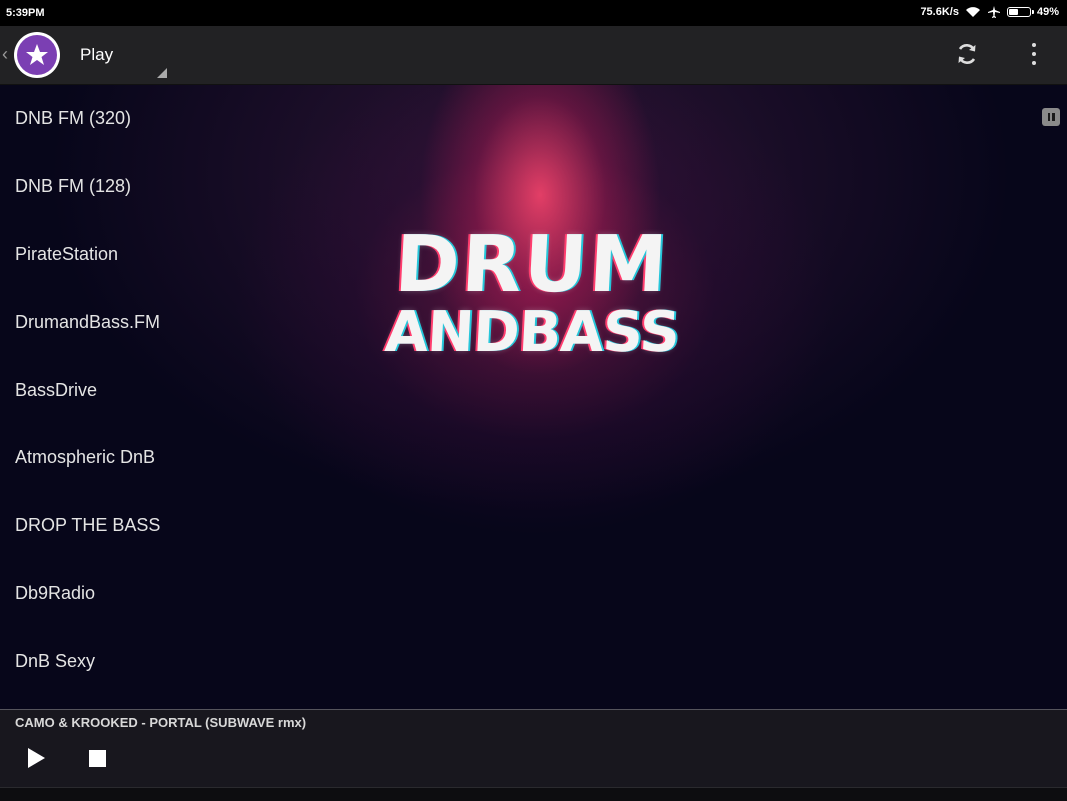 The image size is (1067, 801). I want to click on bottom-strip, so click(533, 794).